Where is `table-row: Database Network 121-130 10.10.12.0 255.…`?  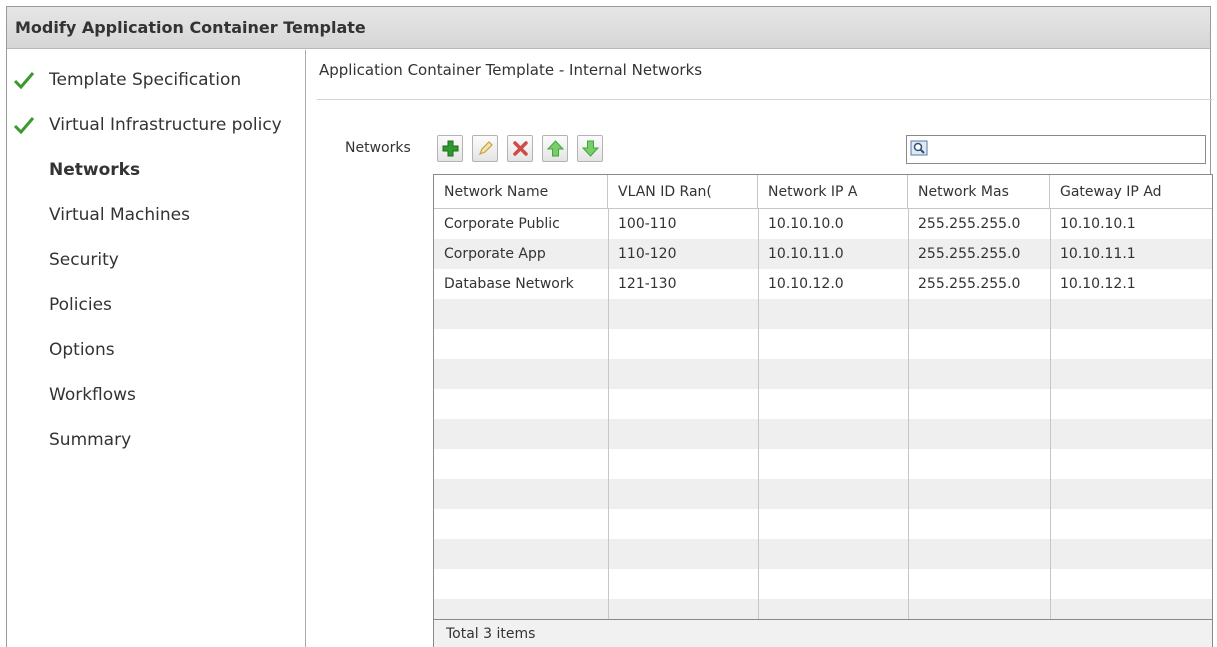
table-row: Database Network 121-130 10.10.12.0 255.… is located at coordinates (823, 284).